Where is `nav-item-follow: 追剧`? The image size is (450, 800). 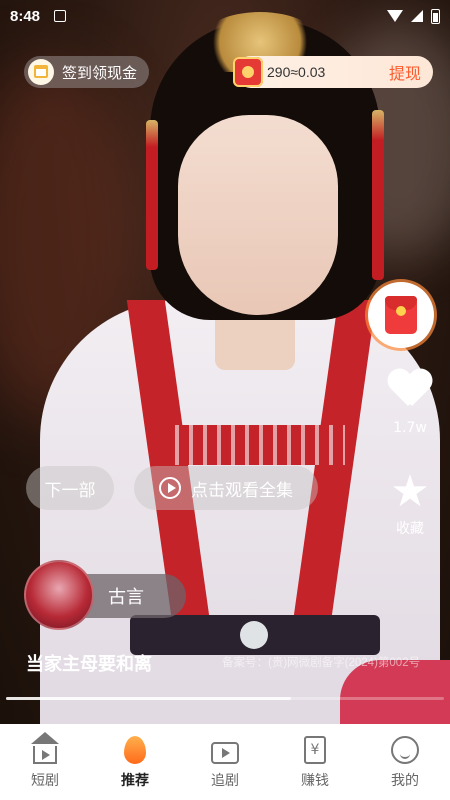
nav-item-follow: 追剧 is located at coordinates (225, 762).